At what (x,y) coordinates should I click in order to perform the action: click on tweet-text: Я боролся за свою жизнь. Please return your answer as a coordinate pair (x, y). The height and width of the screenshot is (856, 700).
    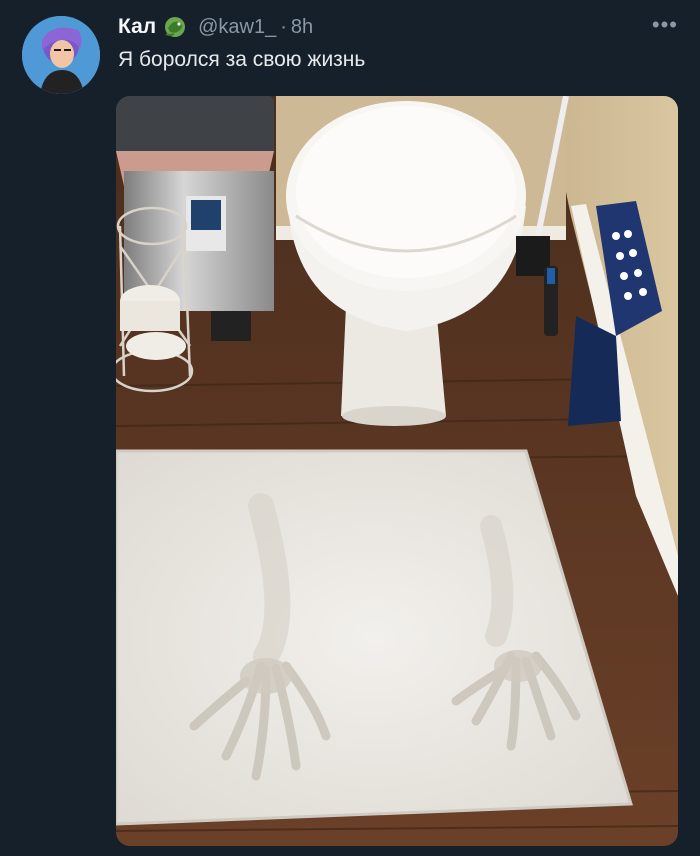
    Looking at the image, I should click on (242, 59).